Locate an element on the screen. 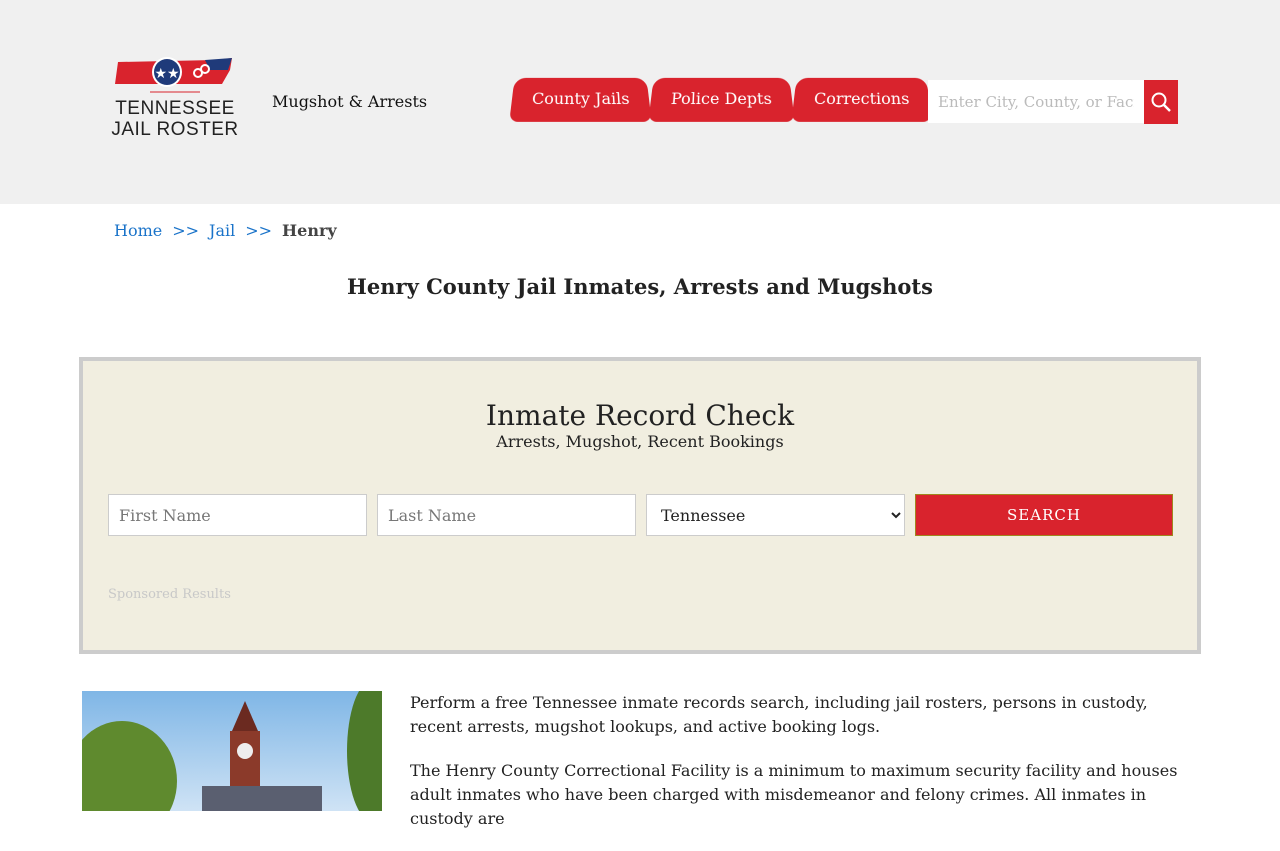  record-check-subtitle: Arrests, Mugshot, Recent Bookings is located at coordinates (640, 441).